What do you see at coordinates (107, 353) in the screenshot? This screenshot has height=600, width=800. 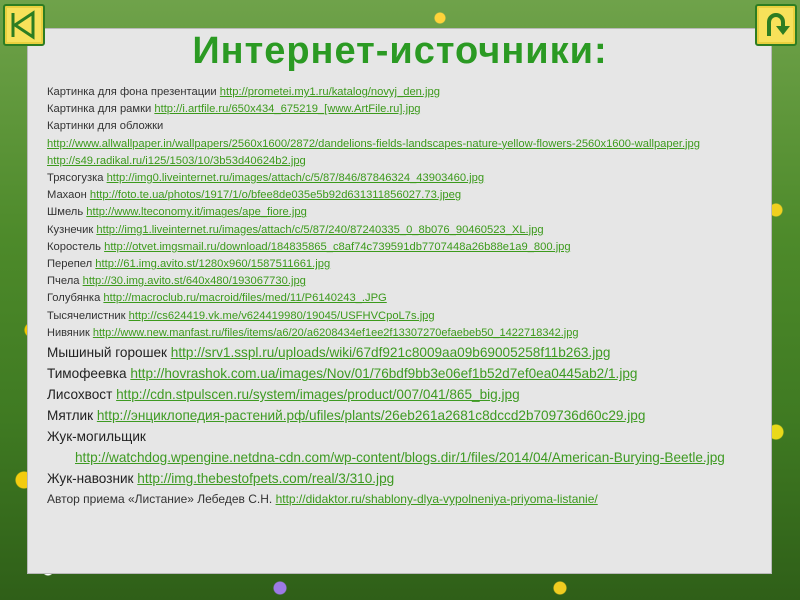 I see `source-label: Мышиный горошек` at bounding box center [107, 353].